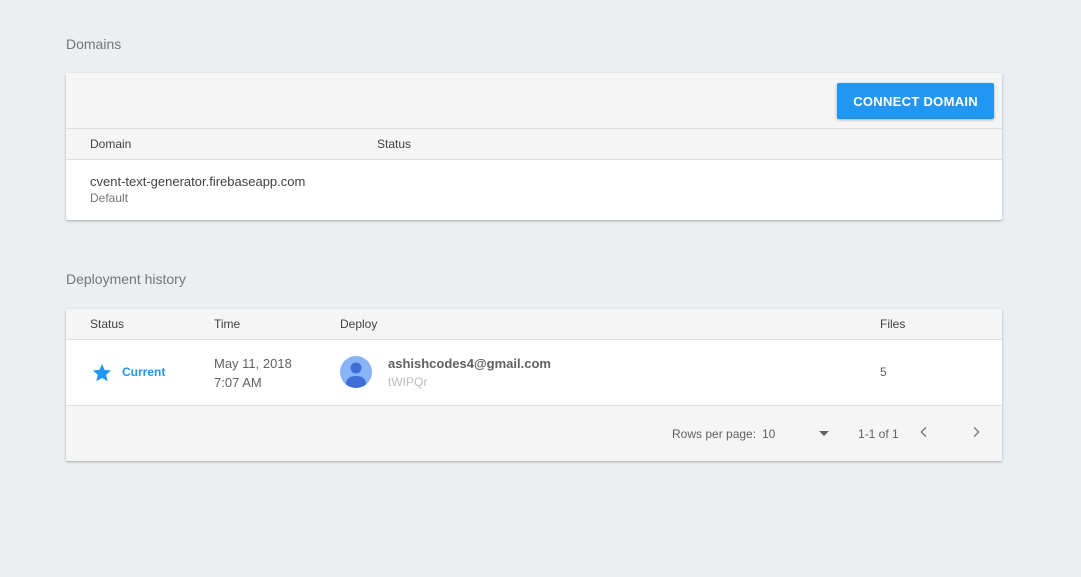 Image resolution: width=1081 pixels, height=577 pixels. I want to click on column-header-domain: Domain, so click(110, 144).